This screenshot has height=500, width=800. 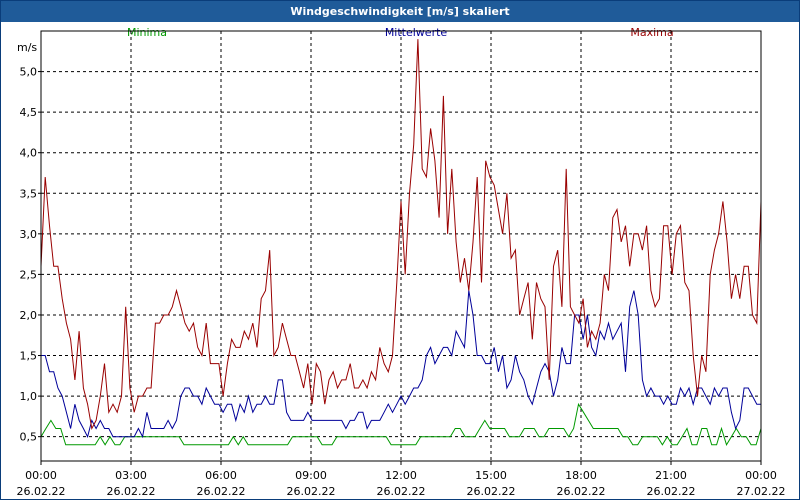 What do you see at coordinates (27, 47) in the screenshot?
I see `y-axis-unit-label: m/s` at bounding box center [27, 47].